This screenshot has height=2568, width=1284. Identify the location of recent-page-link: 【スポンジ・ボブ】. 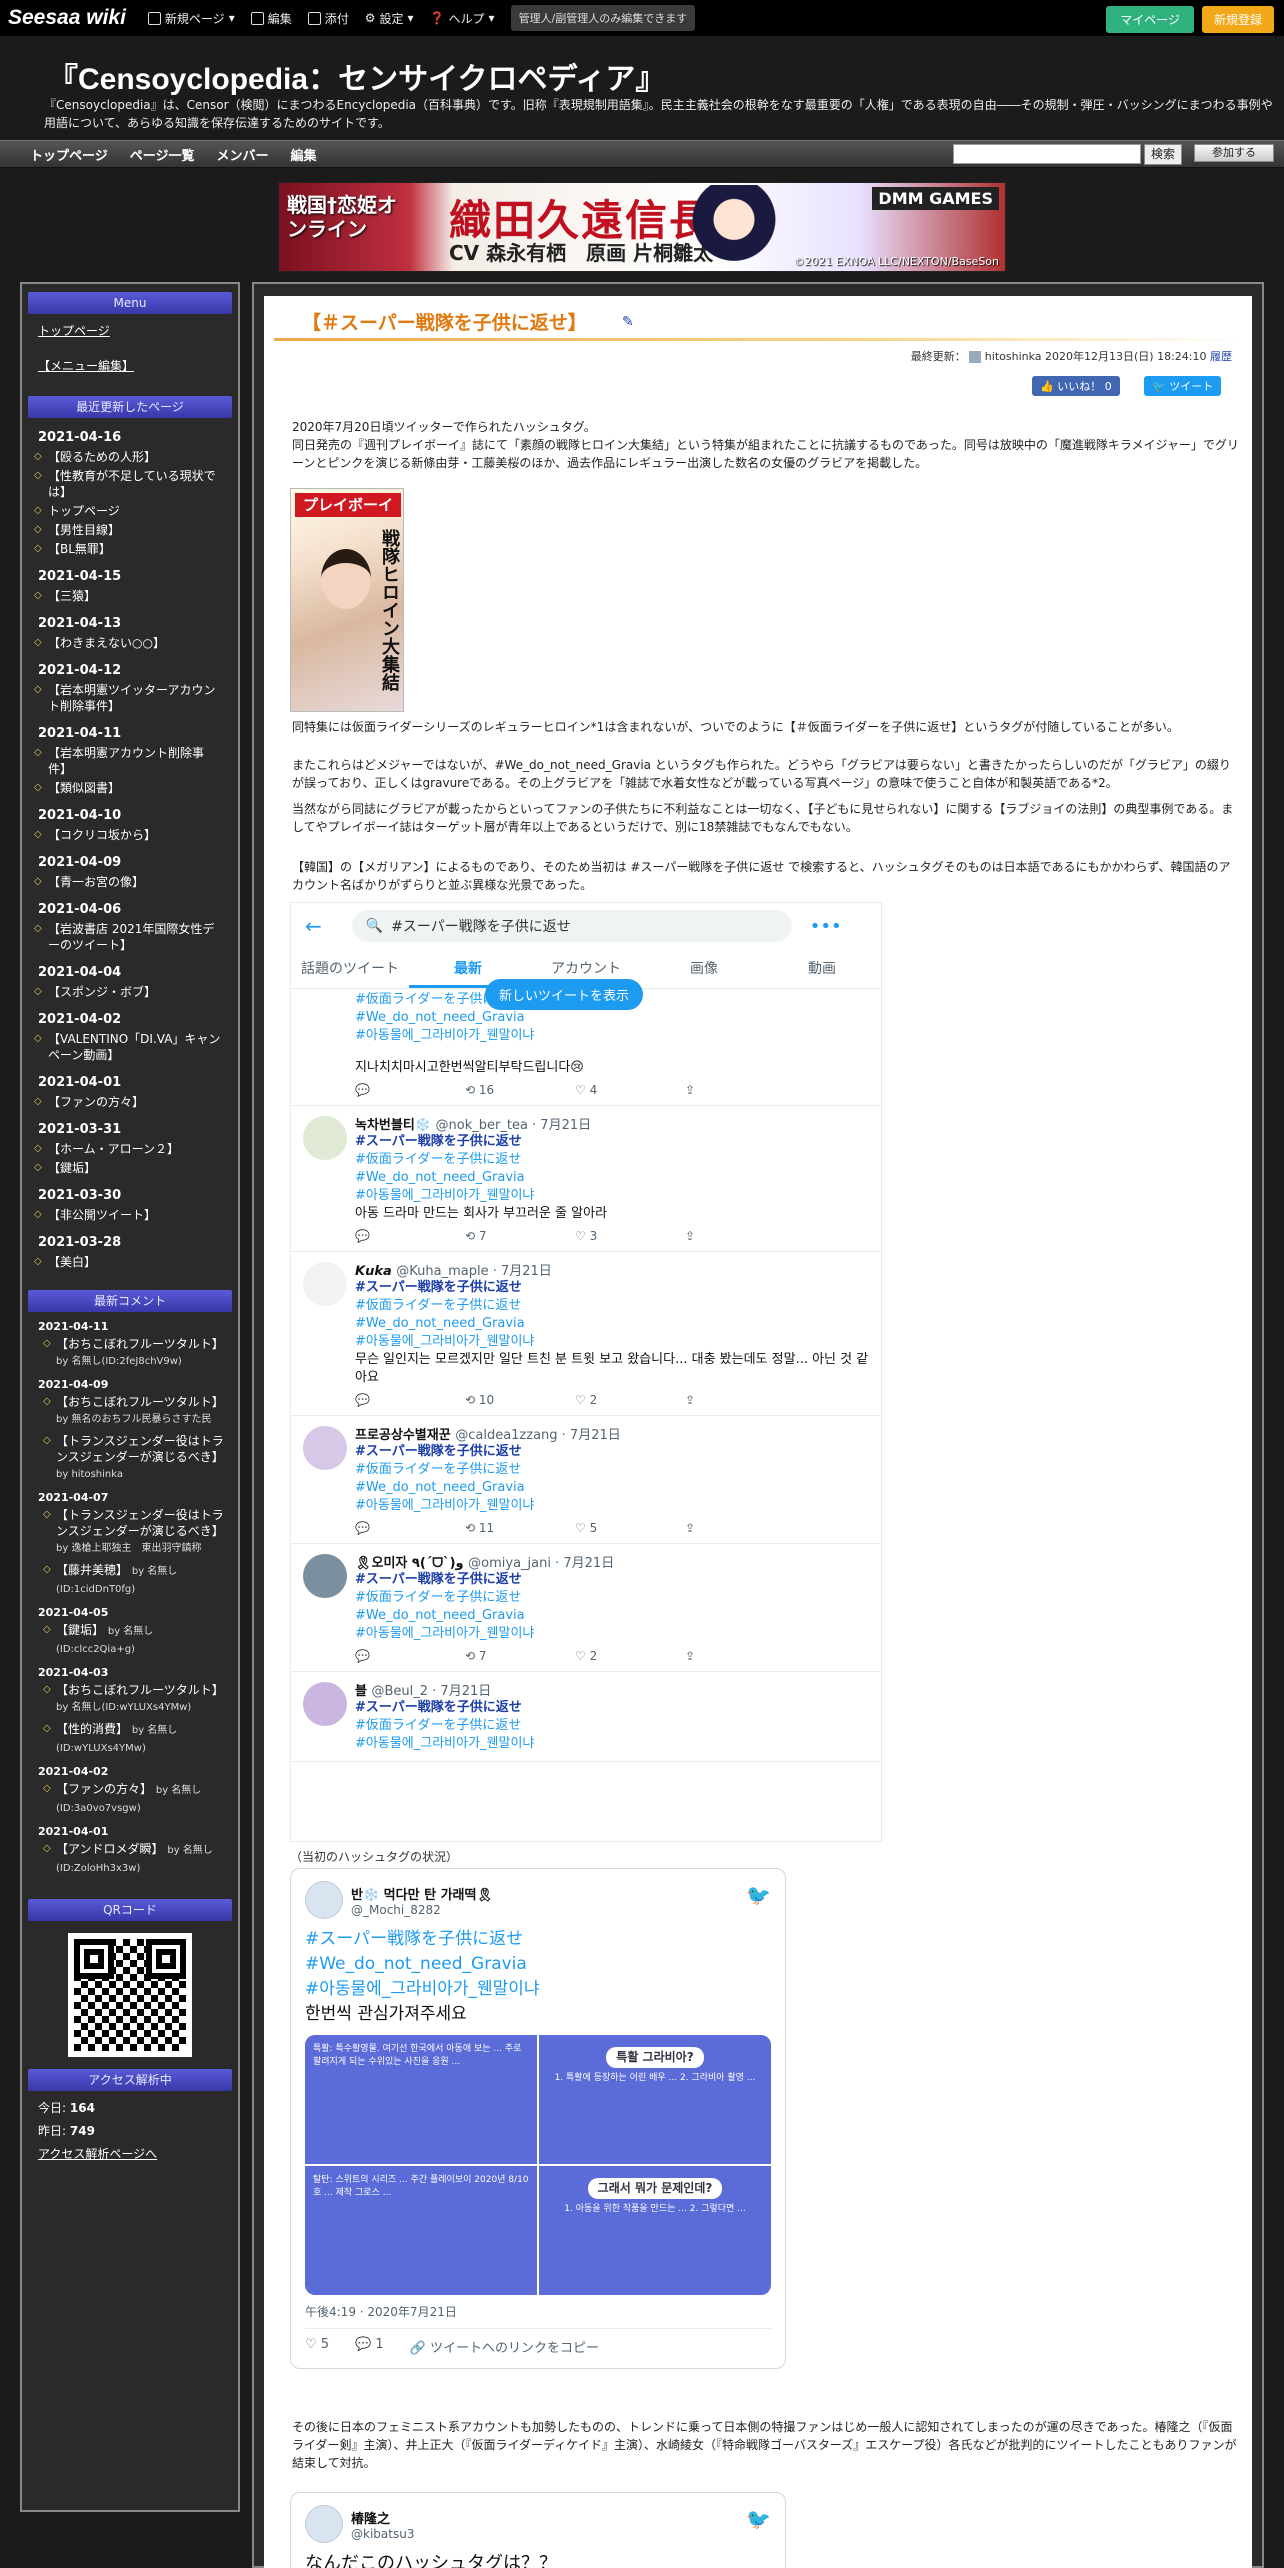
(102, 992).